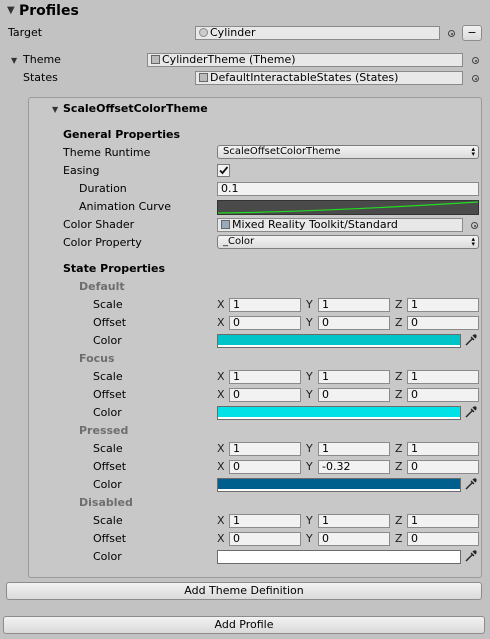 The width and height of the screenshot is (490, 639). Describe the element at coordinates (244, 591) in the screenshot. I see `add-theme-definition-button: Add Theme Definition` at that location.